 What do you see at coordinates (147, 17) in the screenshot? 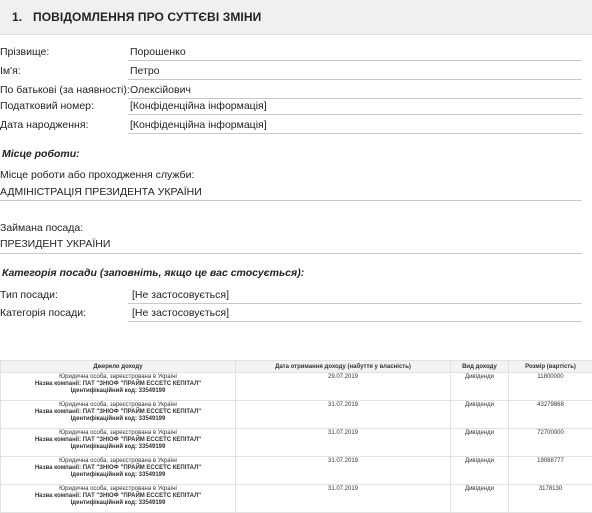
I see `section-title: Повідомлення про суттєві зміни` at bounding box center [147, 17].